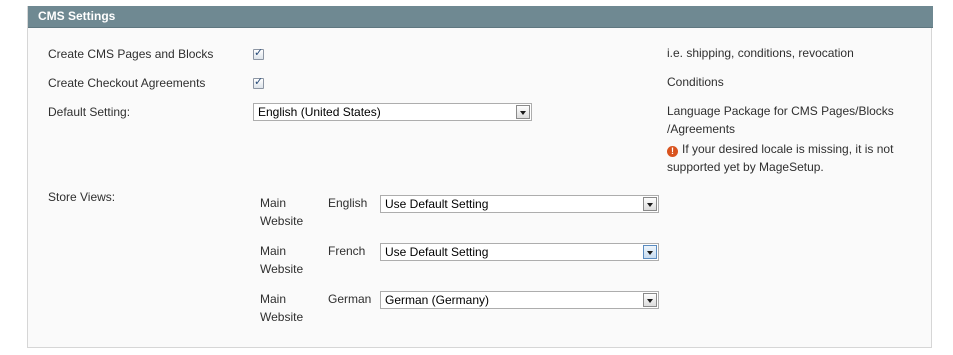 This screenshot has width=953, height=355. Describe the element at coordinates (319, 112) in the screenshot. I see `default-setting-value: English (United States)` at that location.